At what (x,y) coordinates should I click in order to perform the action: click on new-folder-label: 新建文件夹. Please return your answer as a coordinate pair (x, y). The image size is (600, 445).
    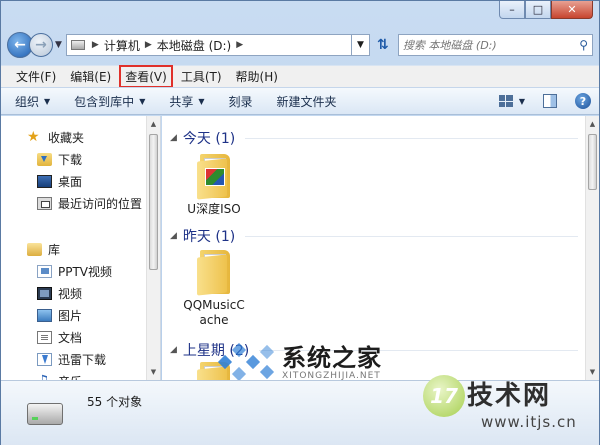
    Looking at the image, I should click on (306, 101).